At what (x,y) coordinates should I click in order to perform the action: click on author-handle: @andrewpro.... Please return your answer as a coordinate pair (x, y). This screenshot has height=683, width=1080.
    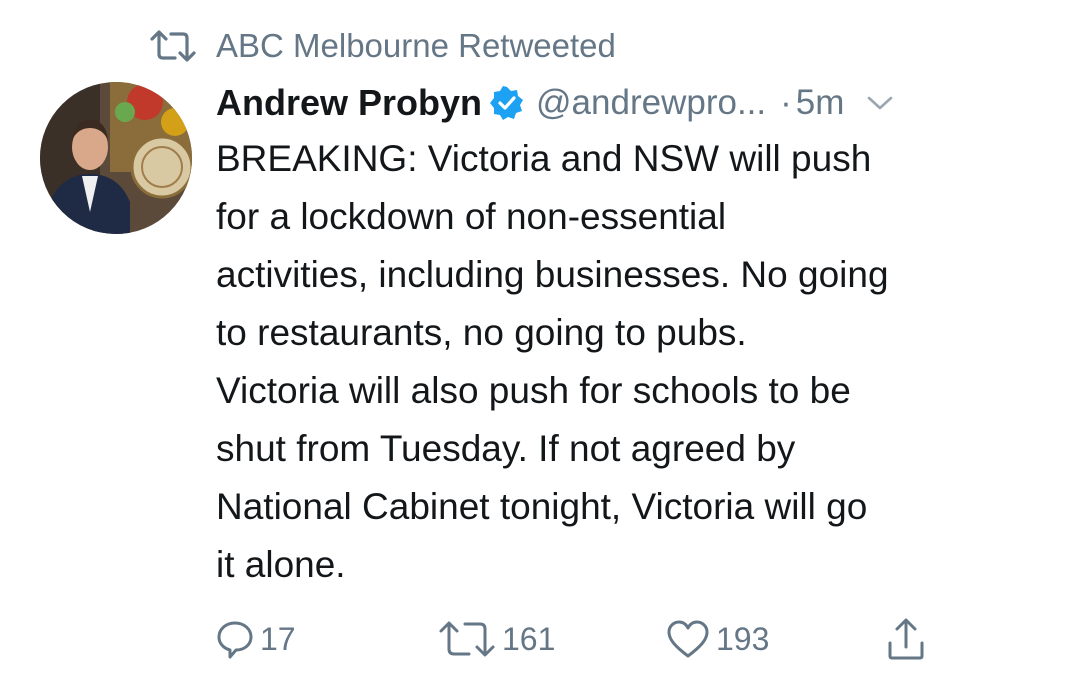
    Looking at the image, I should click on (651, 103).